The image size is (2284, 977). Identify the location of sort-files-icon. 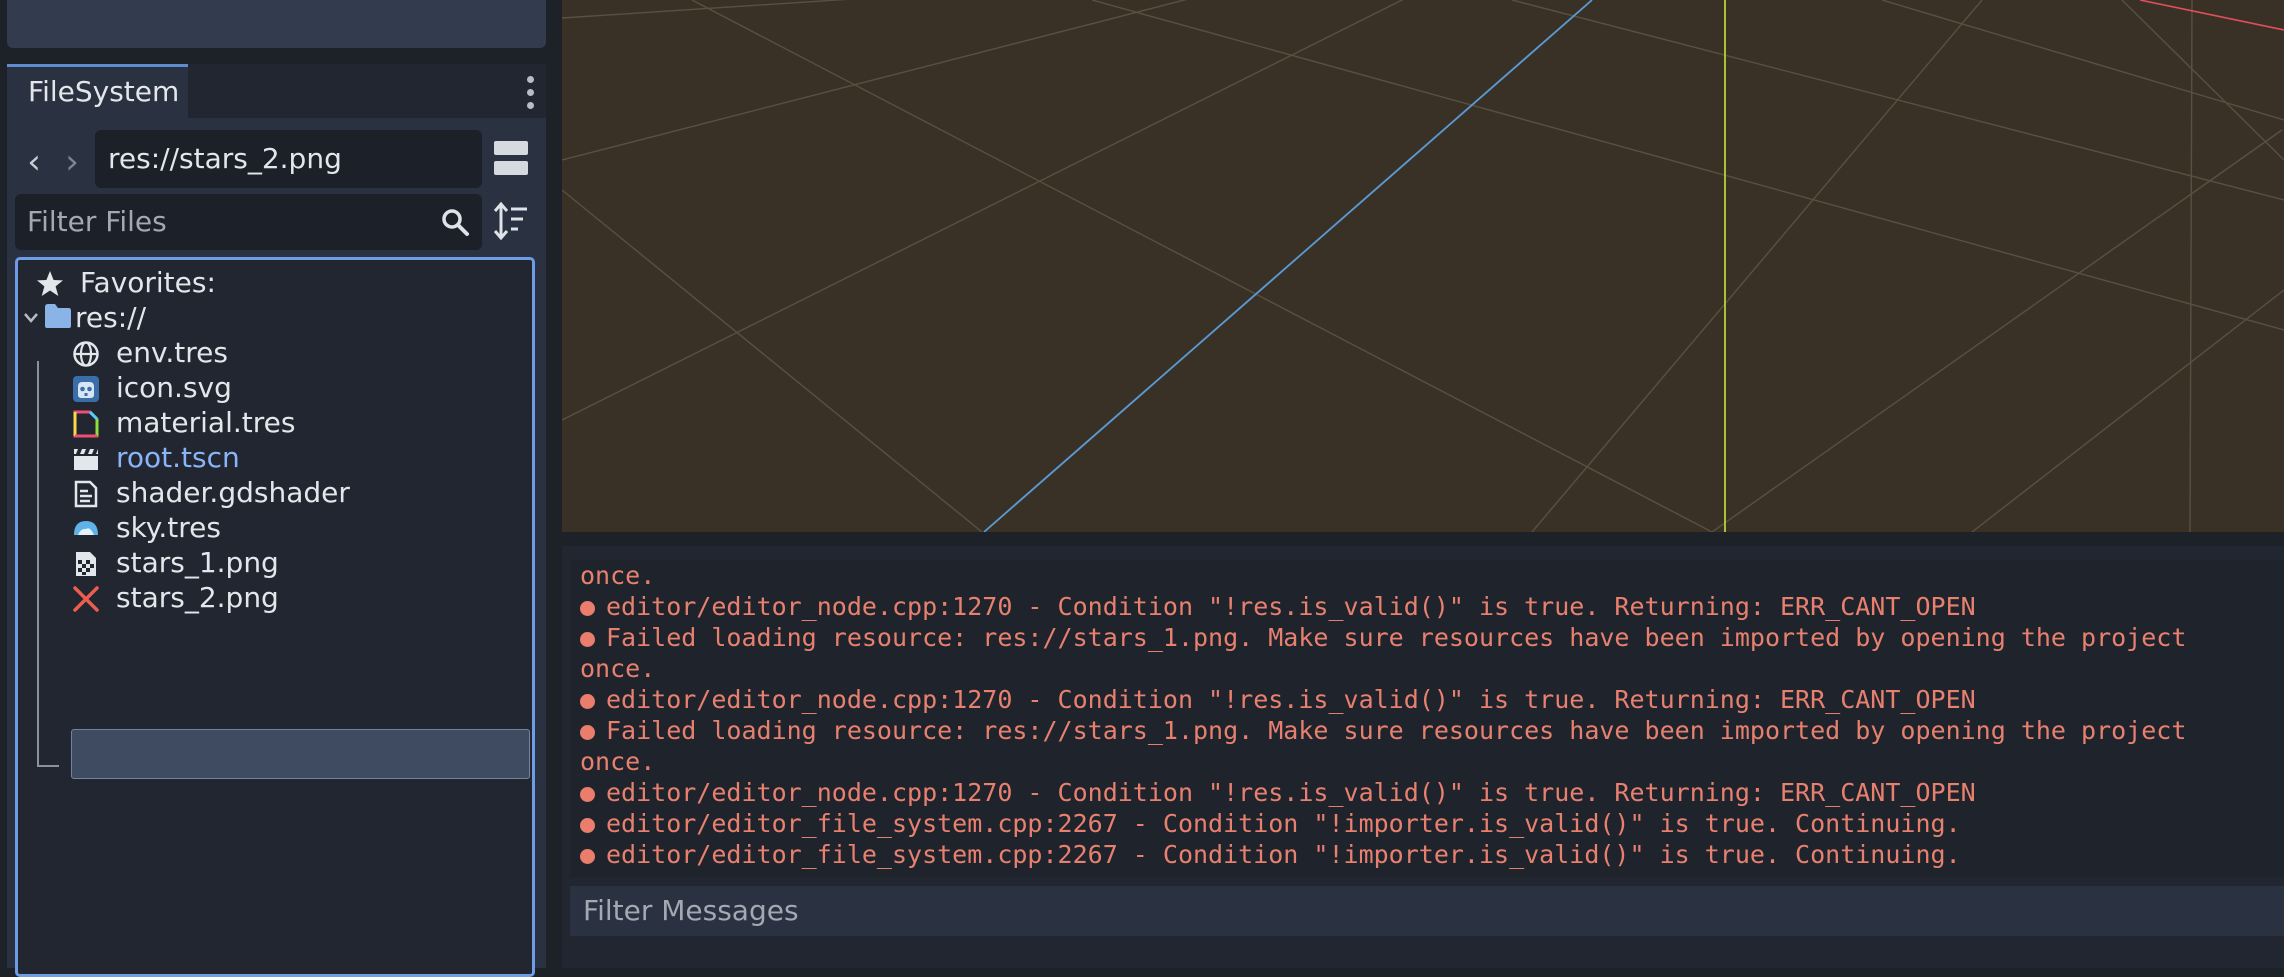
(511, 221).